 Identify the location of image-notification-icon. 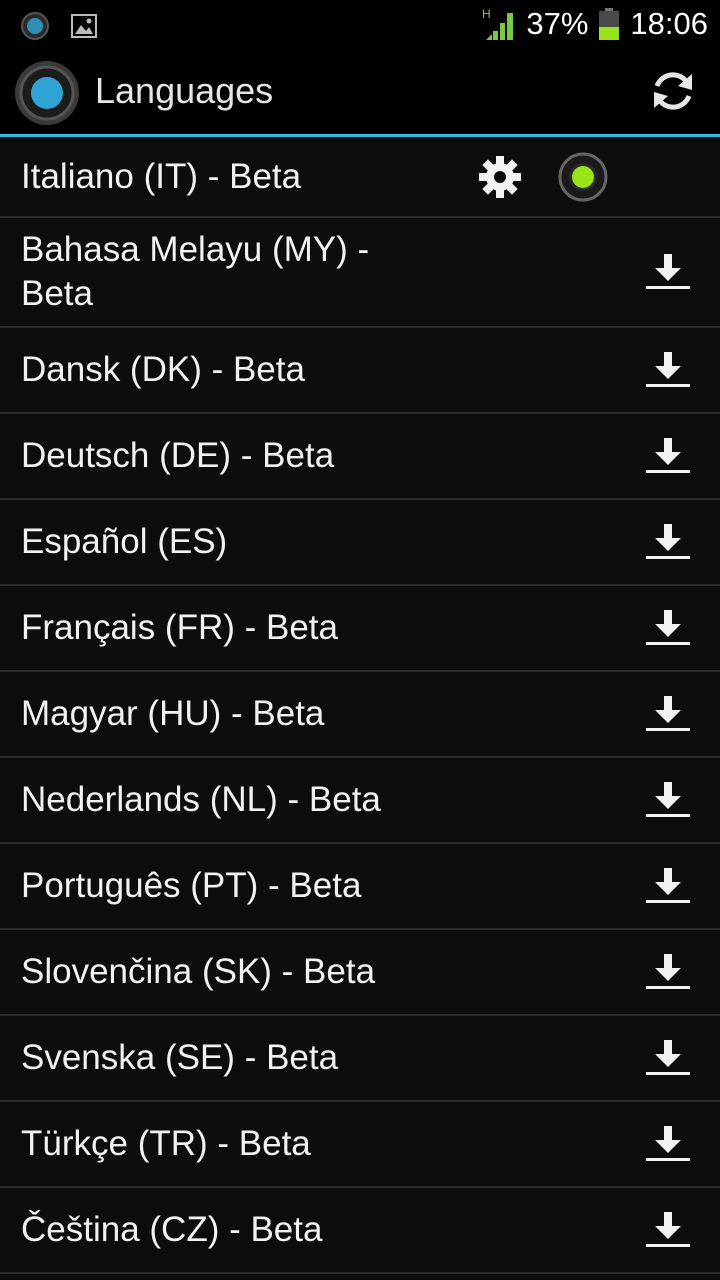
(84, 26).